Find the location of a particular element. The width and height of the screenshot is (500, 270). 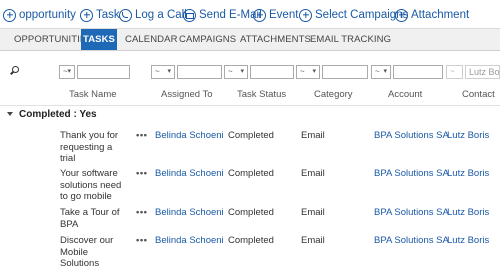

task-status-filter-input is located at coordinates (272, 72).